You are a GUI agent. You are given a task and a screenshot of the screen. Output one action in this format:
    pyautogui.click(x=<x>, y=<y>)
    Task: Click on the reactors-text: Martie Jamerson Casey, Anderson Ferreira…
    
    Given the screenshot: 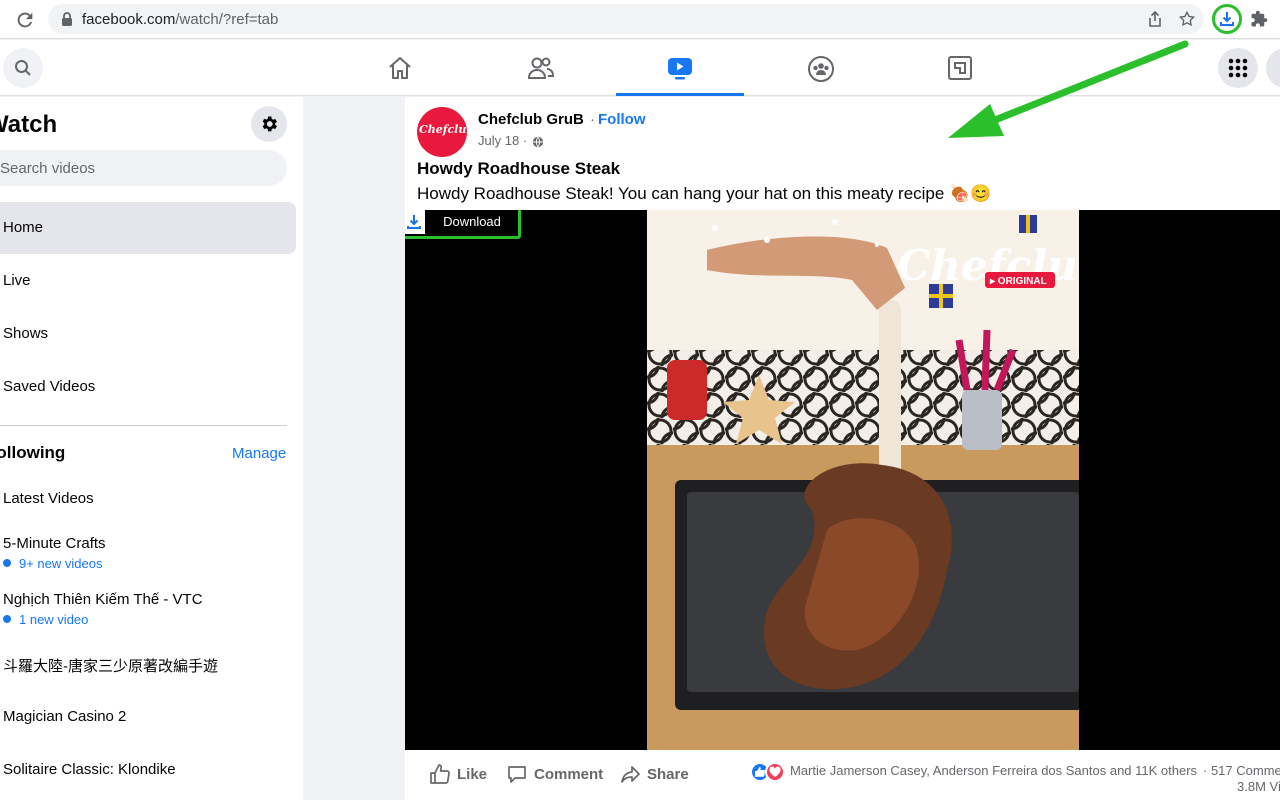 What is the action you would take?
    pyautogui.click(x=993, y=770)
    